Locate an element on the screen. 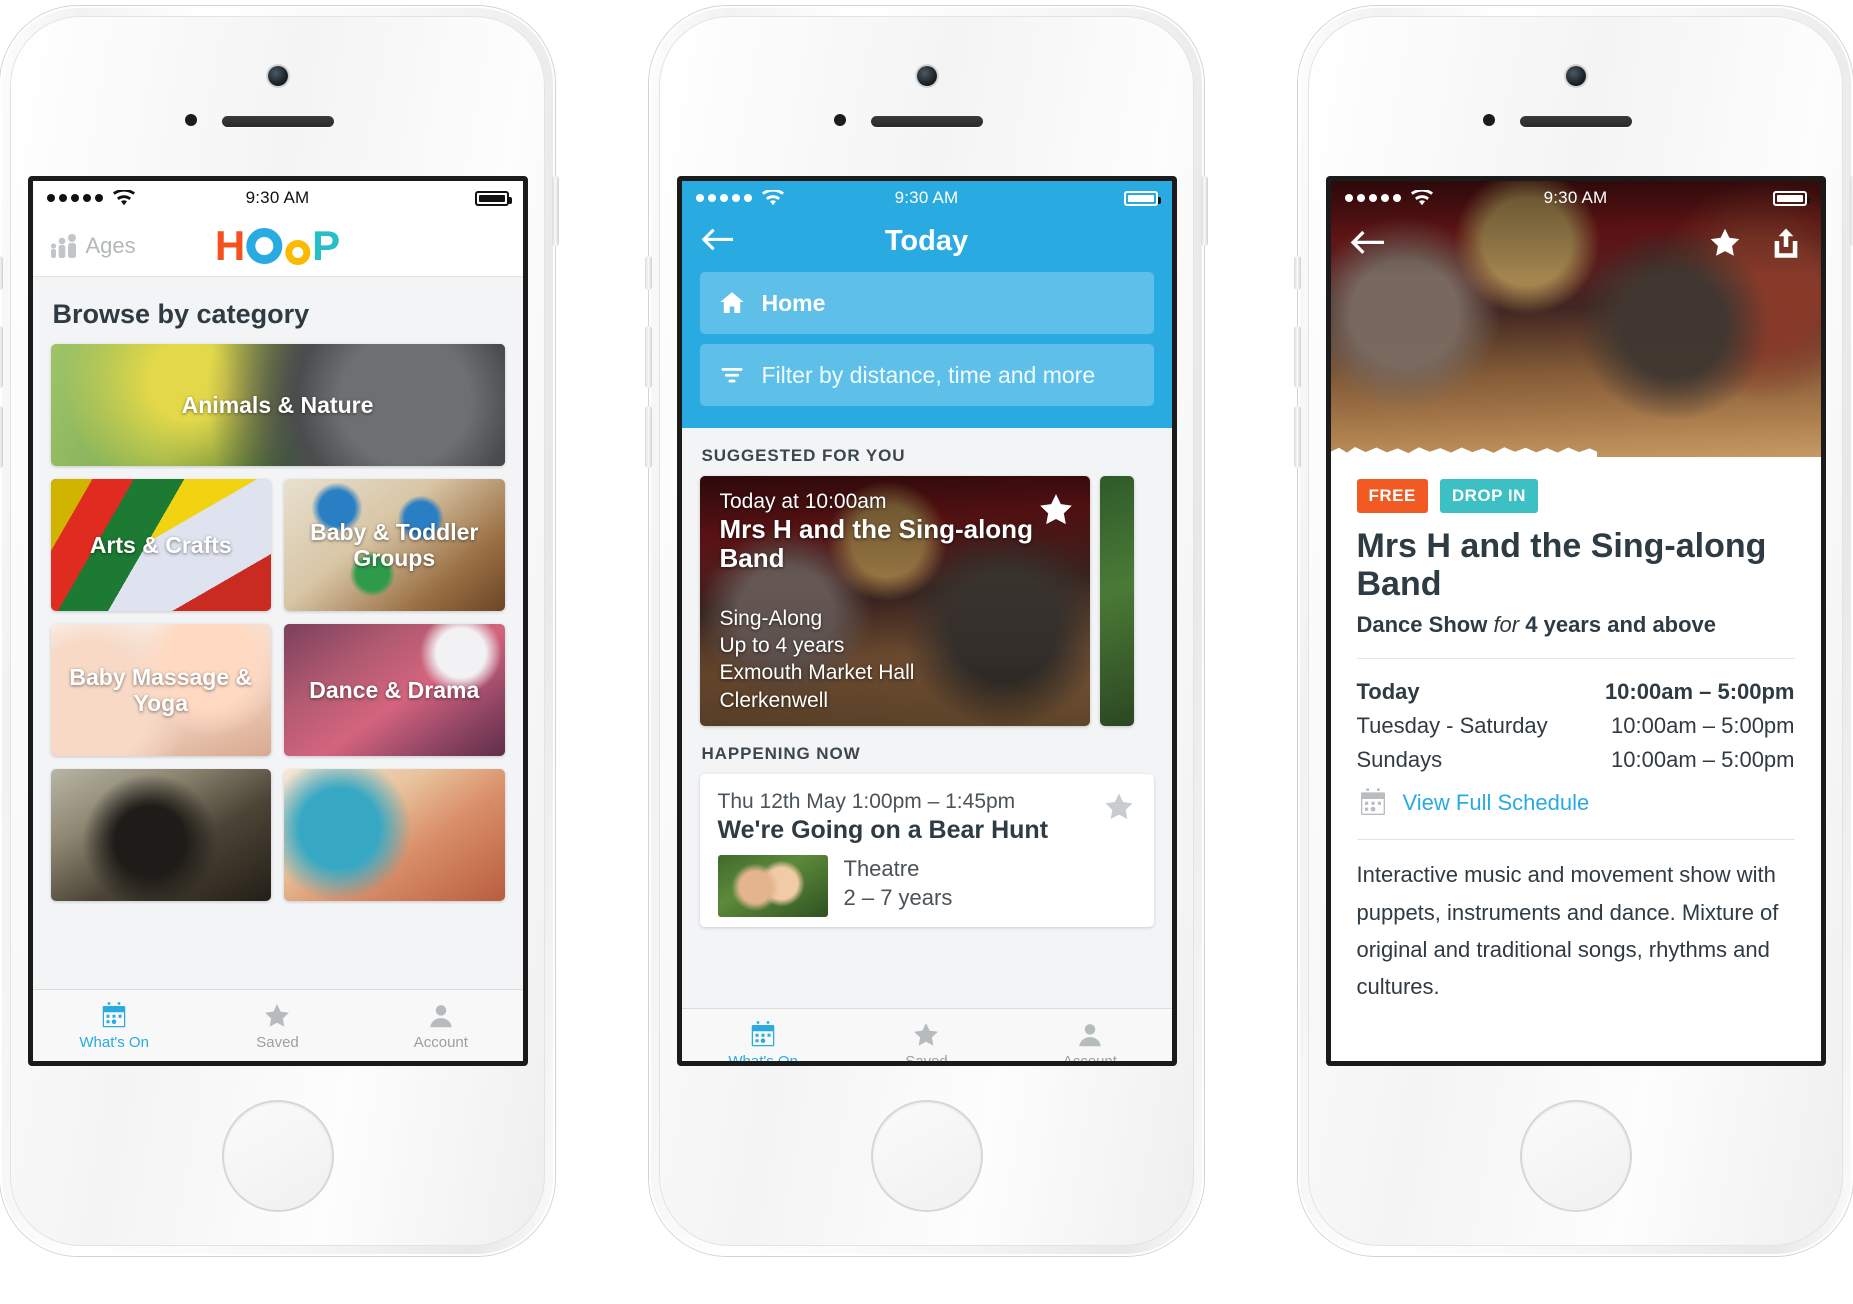 The image size is (1853, 1304). logo-letter-o-big is located at coordinates (264, 245).